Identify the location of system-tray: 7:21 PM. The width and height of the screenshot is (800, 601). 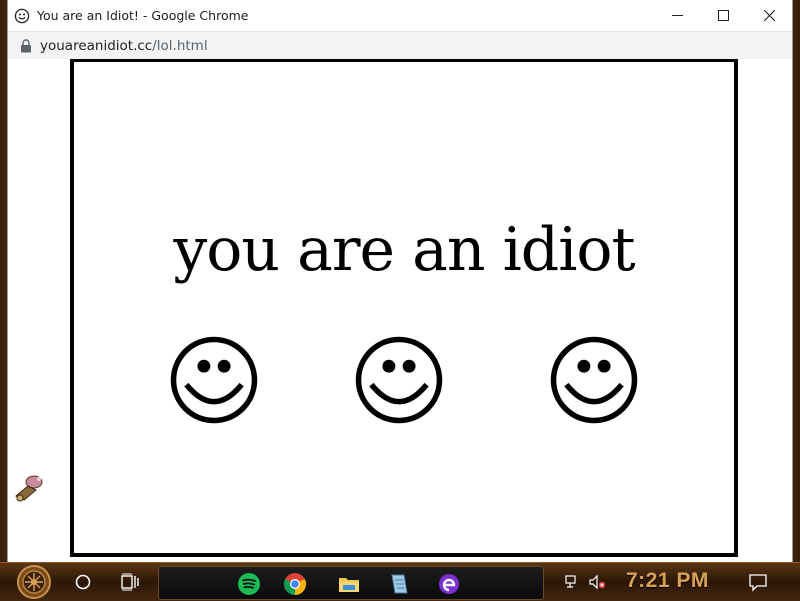
(676, 582).